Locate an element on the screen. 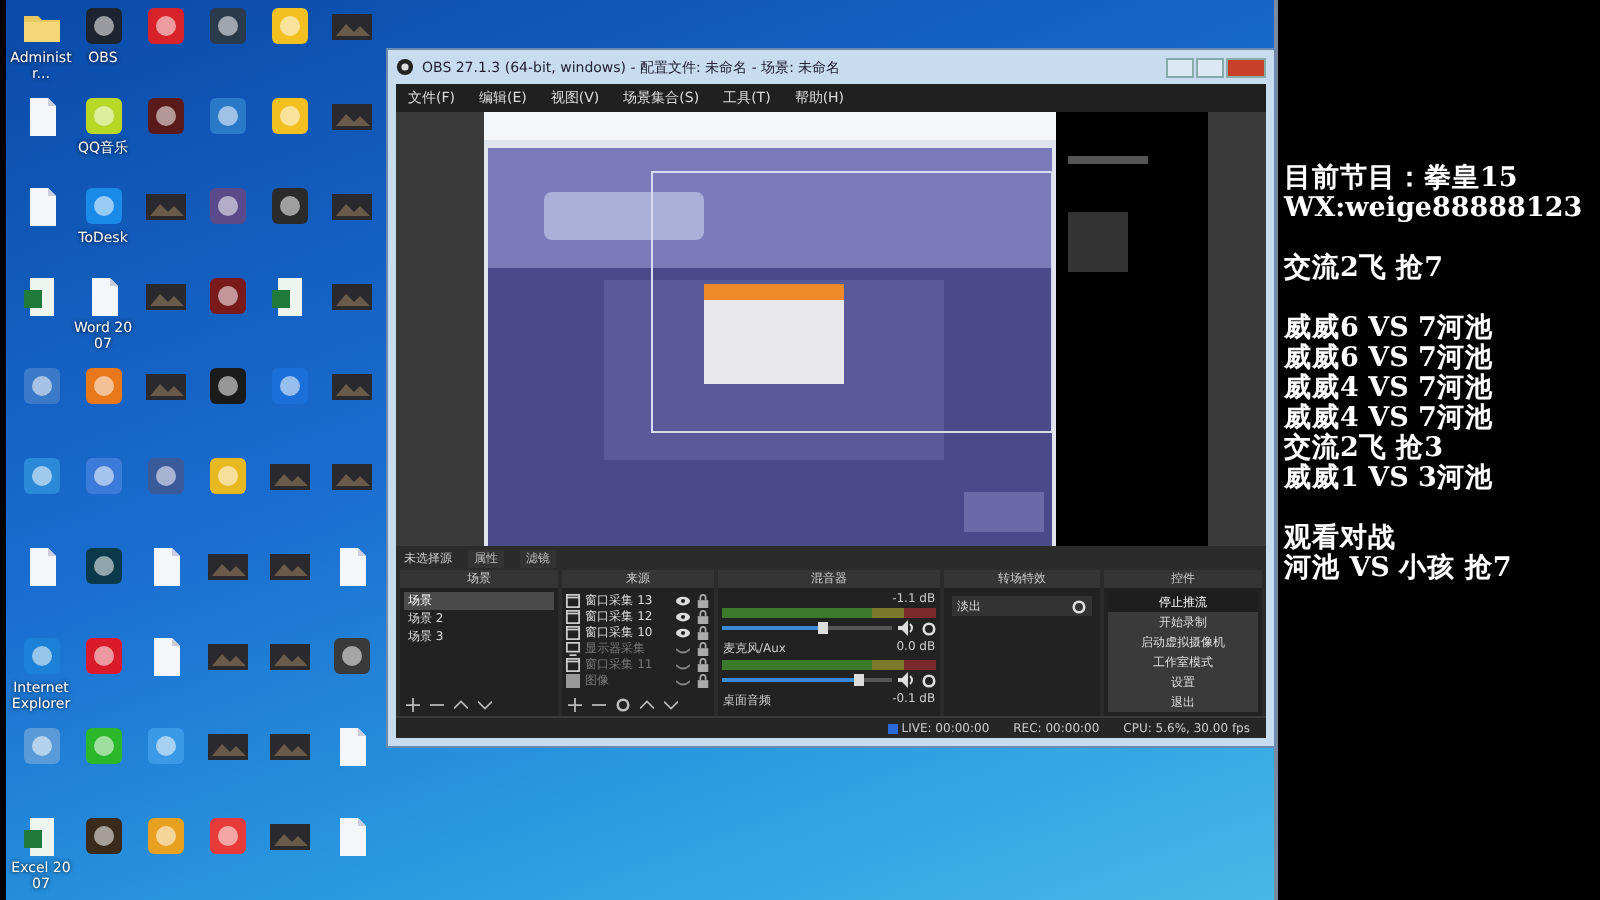 This screenshot has height=900, width=1600. live-indicator-icon is located at coordinates (892, 728).